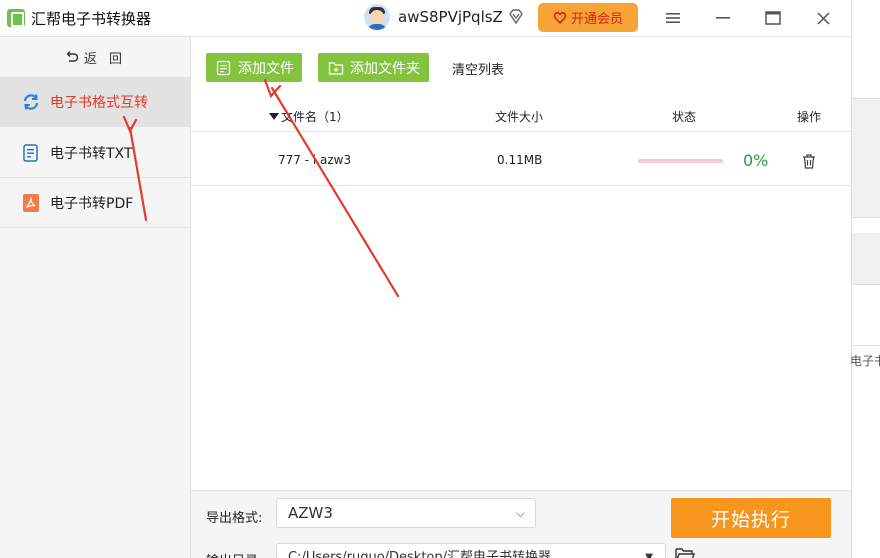  Describe the element at coordinates (92, 203) in the screenshot. I see `sidebar-item-label: 电子书转PDF` at that location.